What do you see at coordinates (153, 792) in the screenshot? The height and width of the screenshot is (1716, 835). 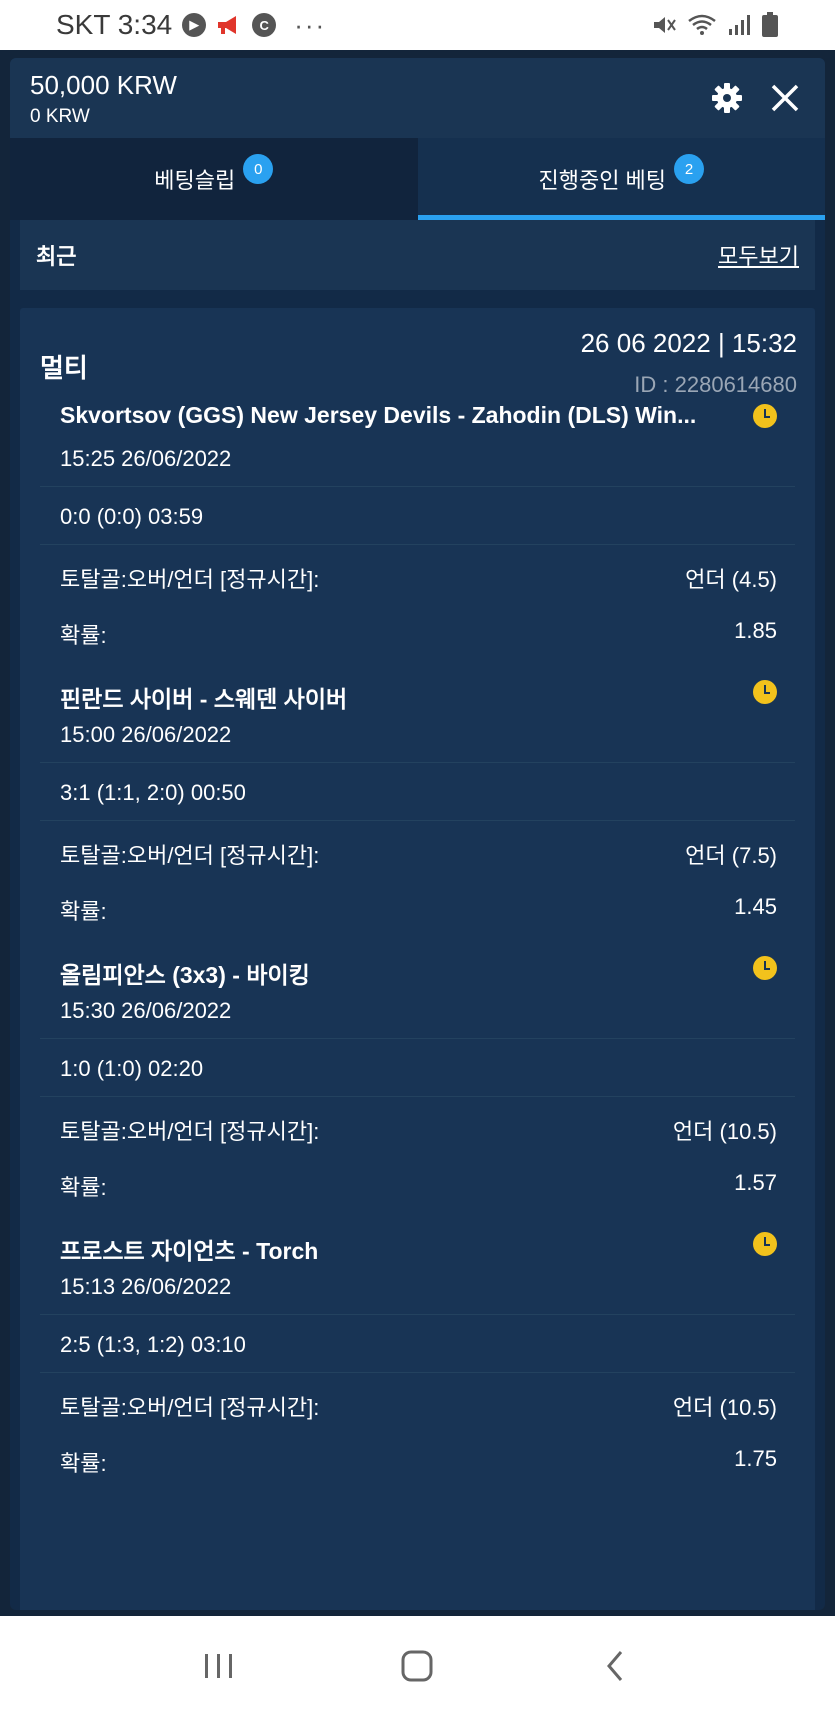 I see `selection-score: 3:1 (1:1, 2:0) 00:50` at bounding box center [153, 792].